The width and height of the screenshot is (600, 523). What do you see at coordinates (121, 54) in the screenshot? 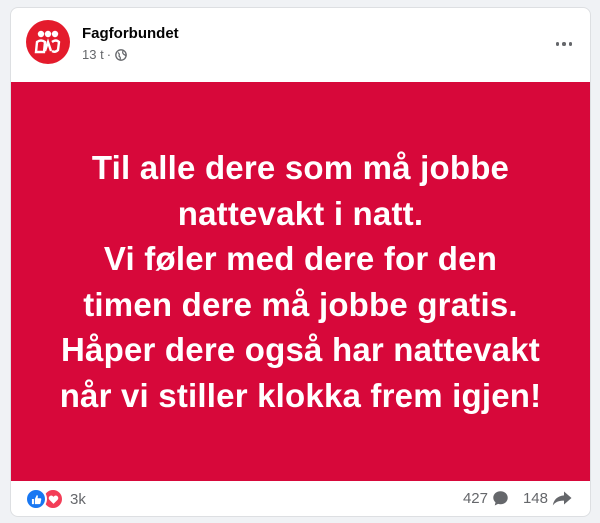
I see `globe-icon` at bounding box center [121, 54].